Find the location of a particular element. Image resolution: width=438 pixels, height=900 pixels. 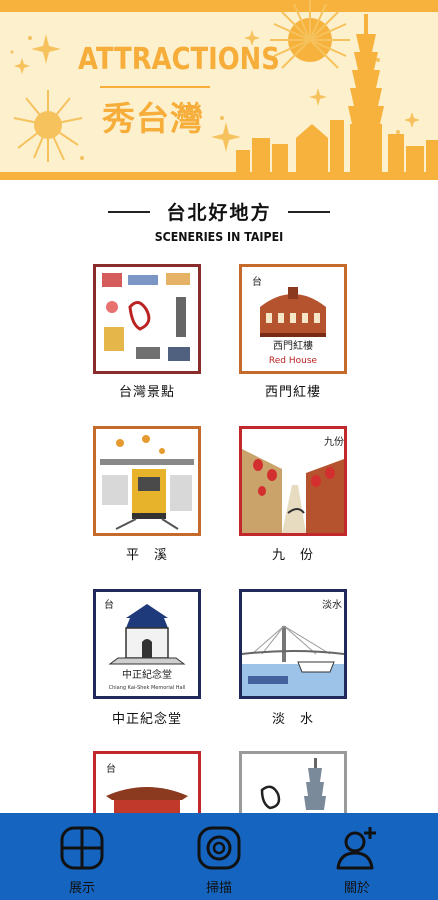

banner-divider is located at coordinates (155, 87).